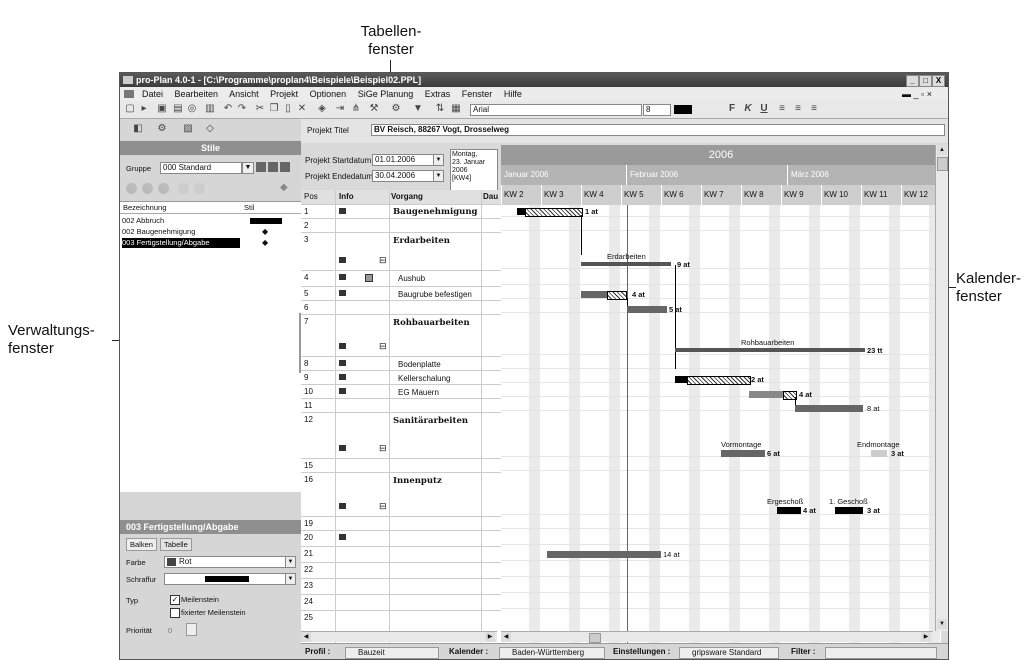  Describe the element at coordinates (328, 94) in the screenshot. I see `menu-optionen: Optionen` at that location.